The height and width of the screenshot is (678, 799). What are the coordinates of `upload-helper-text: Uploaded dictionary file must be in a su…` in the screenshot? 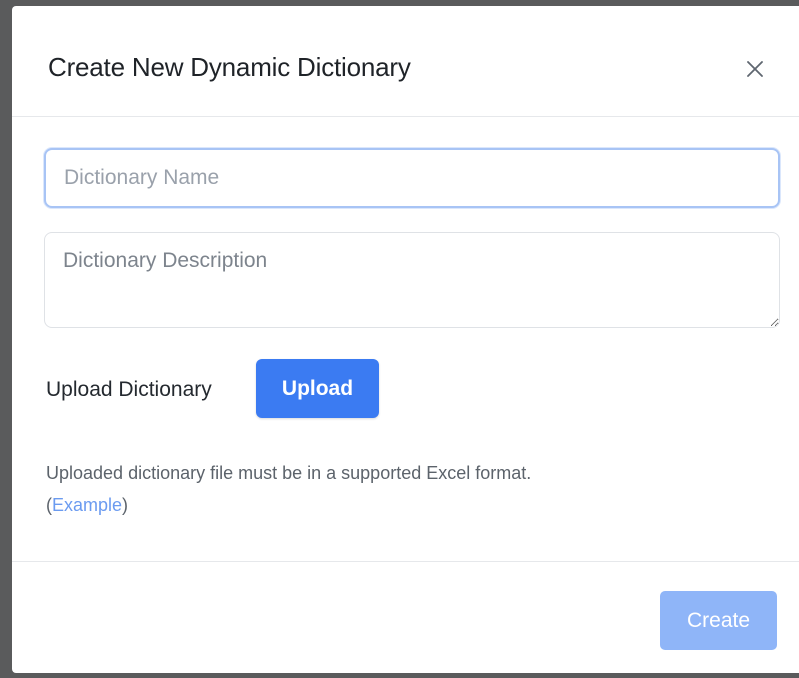 It's located at (396, 489).